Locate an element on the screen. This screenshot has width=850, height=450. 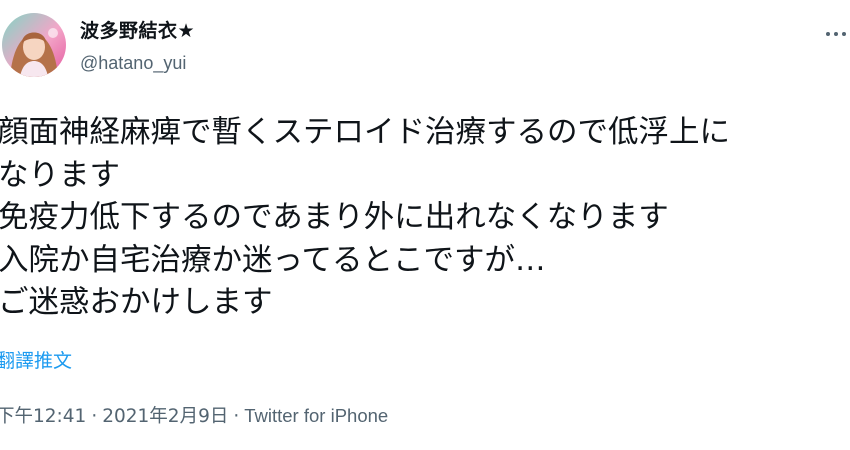
display-name: 波多野結衣★ is located at coordinates (137, 31).